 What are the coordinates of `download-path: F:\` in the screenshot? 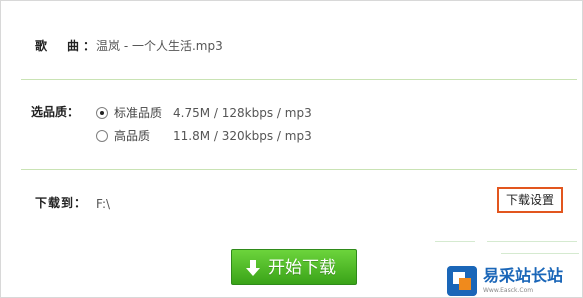 It's located at (103, 204).